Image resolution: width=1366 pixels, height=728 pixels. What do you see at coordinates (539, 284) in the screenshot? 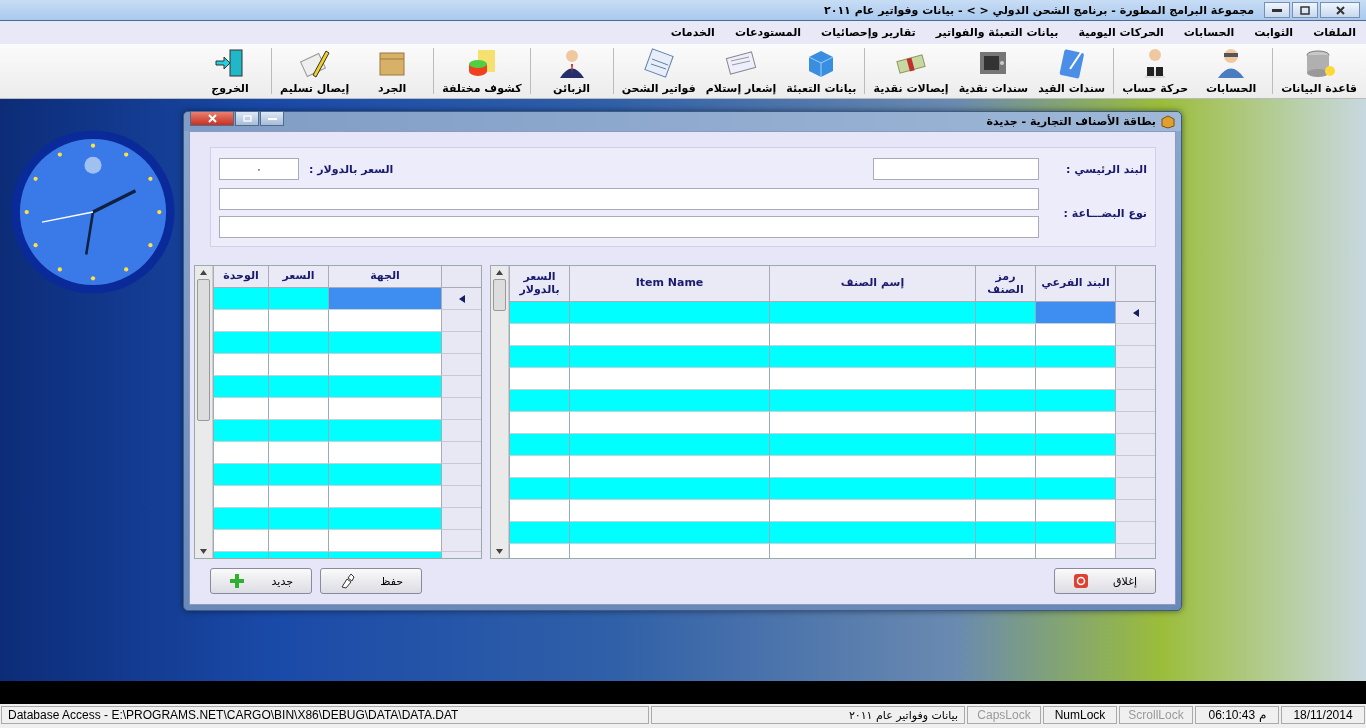
I see `column-header: السعر بالدولار` at bounding box center [539, 284].